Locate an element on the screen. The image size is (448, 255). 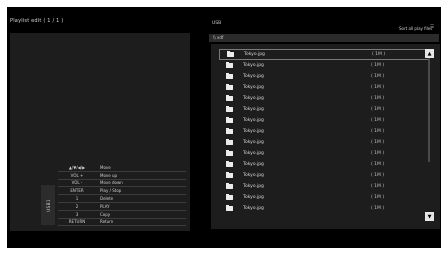
key-guide-action: Move is located at coordinates (105, 167).